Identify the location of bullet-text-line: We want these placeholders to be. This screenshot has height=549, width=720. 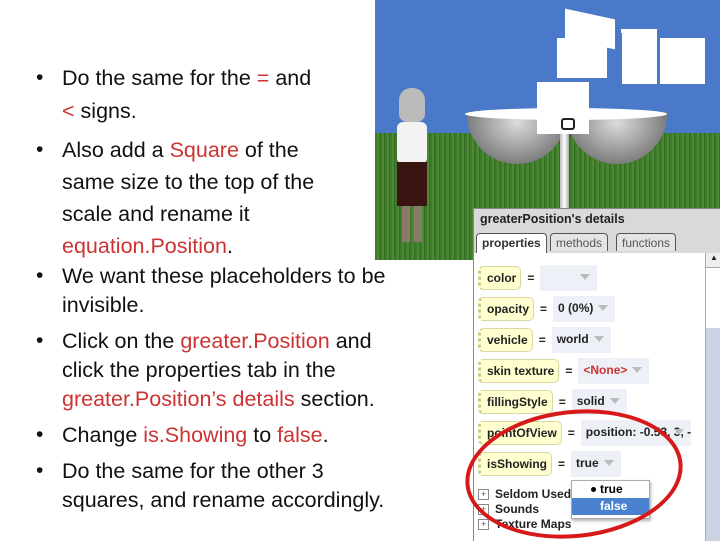
(224, 276).